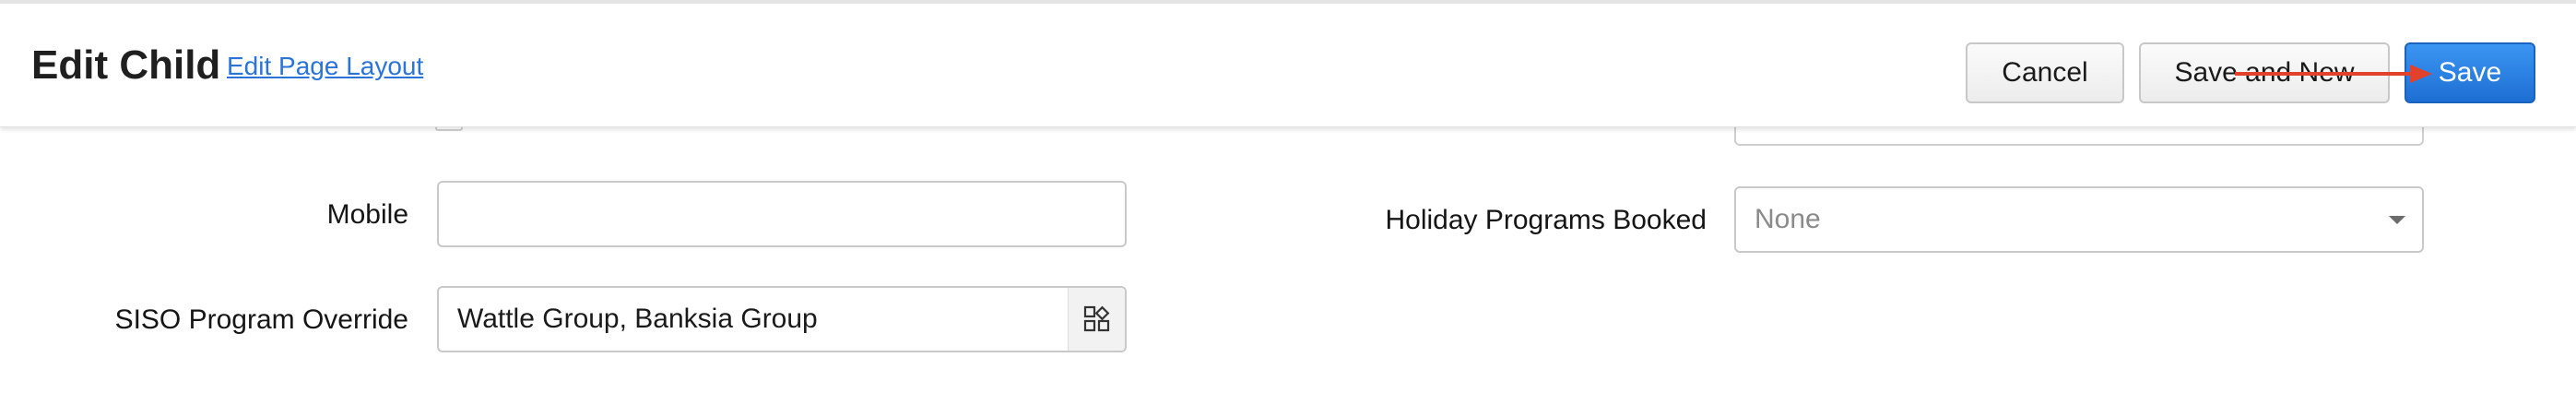 This screenshot has width=2576, height=417. I want to click on siso-program-override-value: Wattle Group, Banksia Group, so click(637, 319).